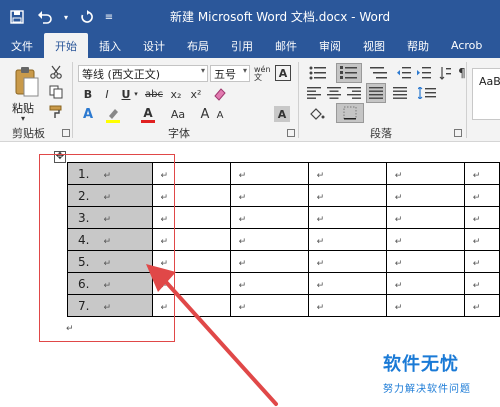  Describe the element at coordinates (445, 73) in the screenshot. I see `sort-button` at that location.